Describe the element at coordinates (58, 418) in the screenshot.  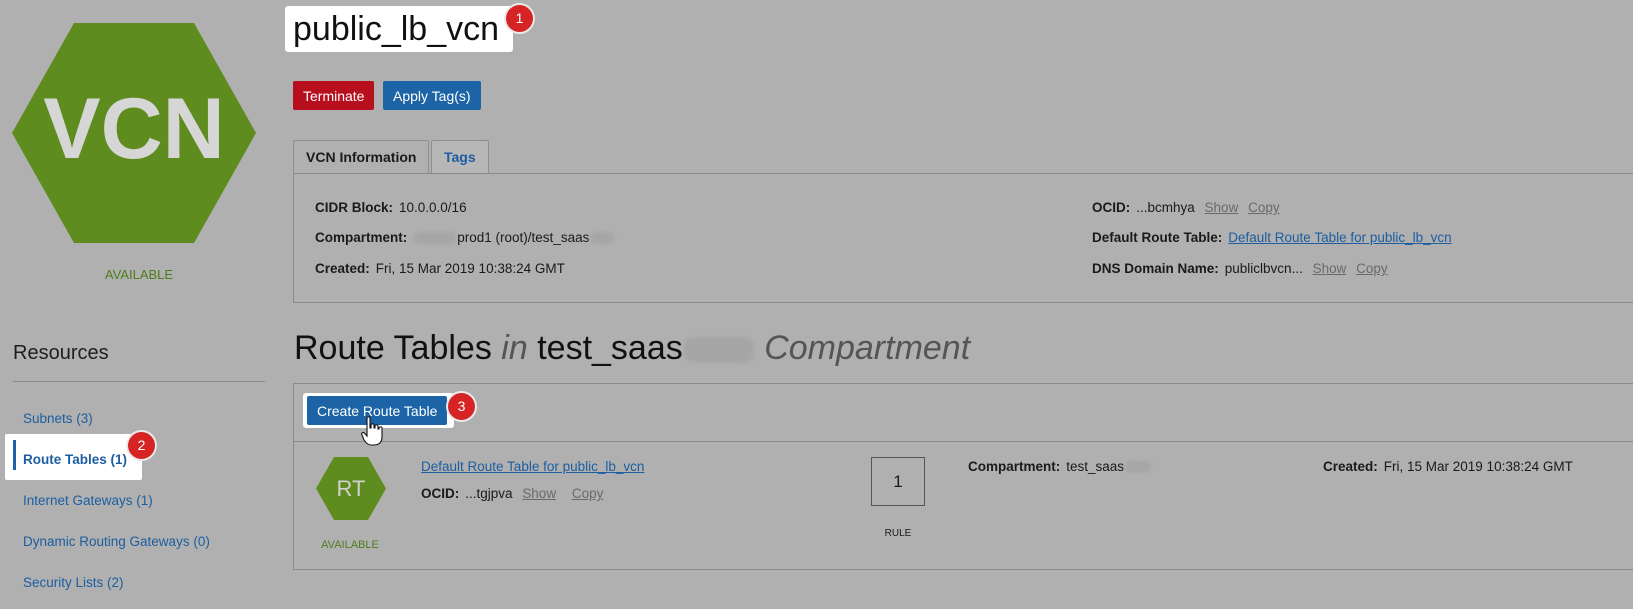
I see `sidebar-item-subnets: Subnets (3)` at that location.